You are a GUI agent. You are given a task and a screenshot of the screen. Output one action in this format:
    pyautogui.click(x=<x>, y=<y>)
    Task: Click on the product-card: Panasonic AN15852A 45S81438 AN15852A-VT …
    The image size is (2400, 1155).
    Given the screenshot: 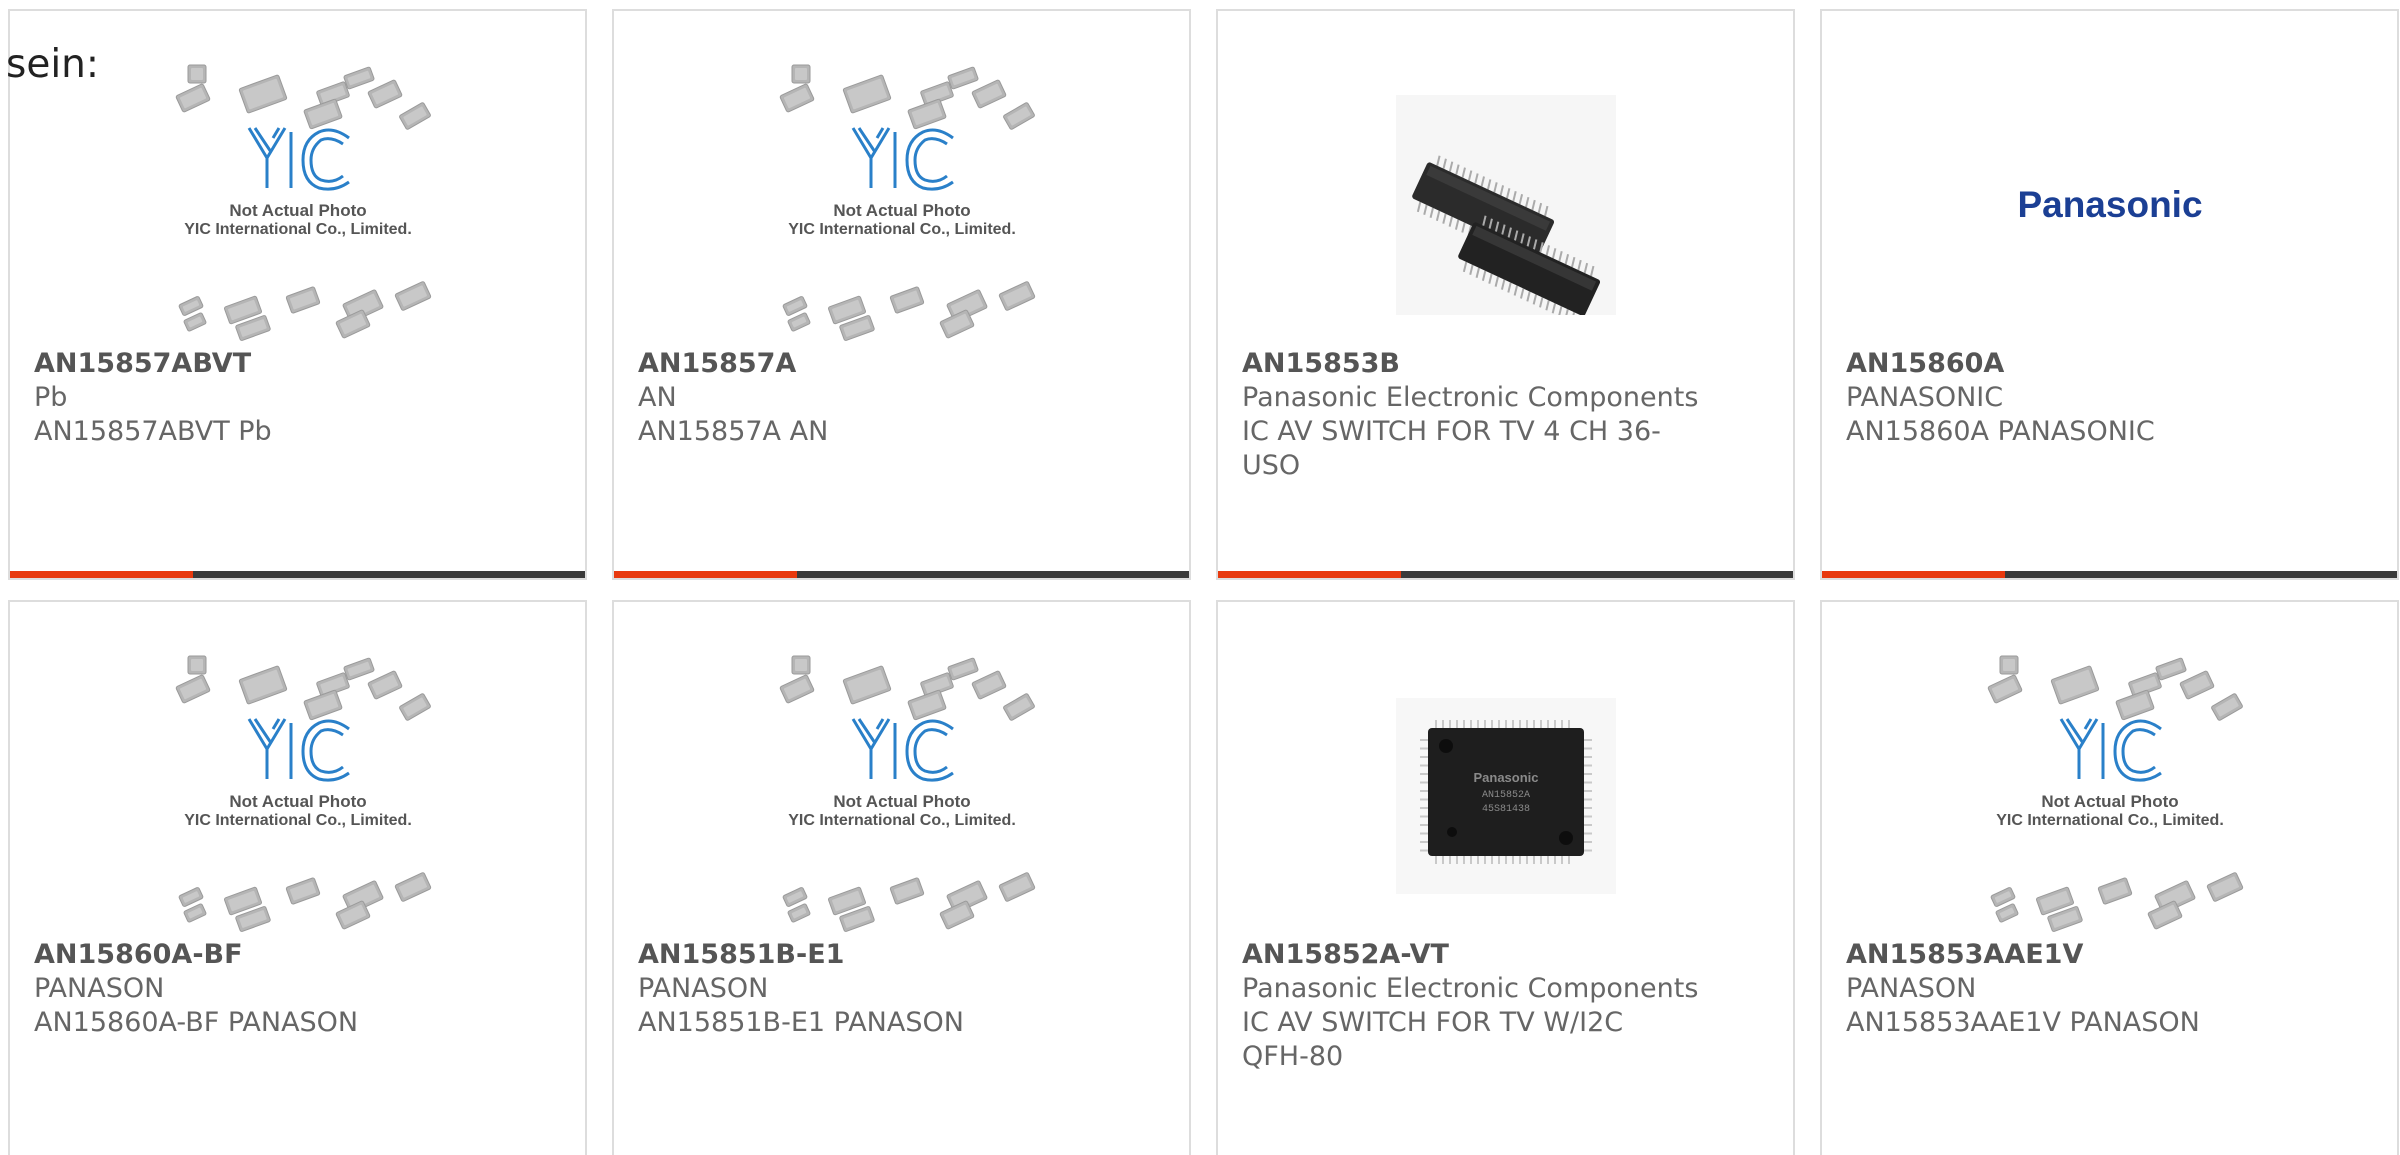 What is the action you would take?
    pyautogui.click(x=1505, y=877)
    